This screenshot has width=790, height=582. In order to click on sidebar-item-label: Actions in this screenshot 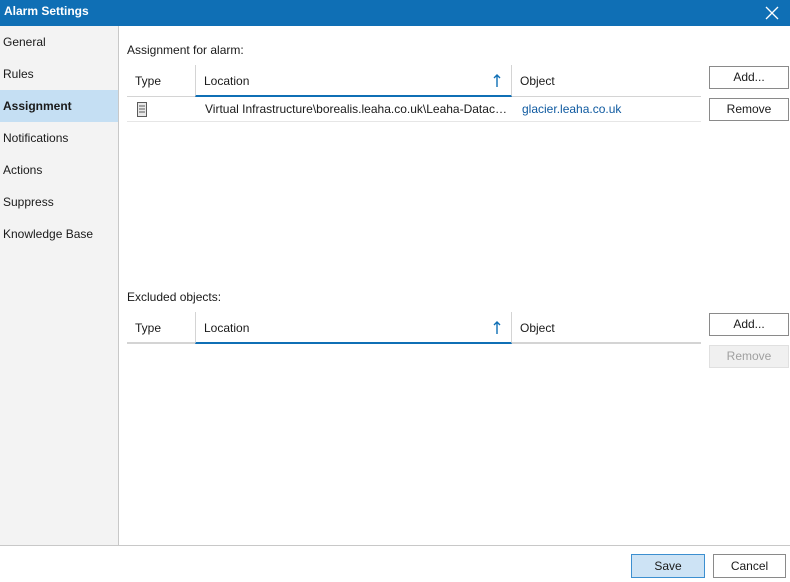, I will do `click(23, 170)`.